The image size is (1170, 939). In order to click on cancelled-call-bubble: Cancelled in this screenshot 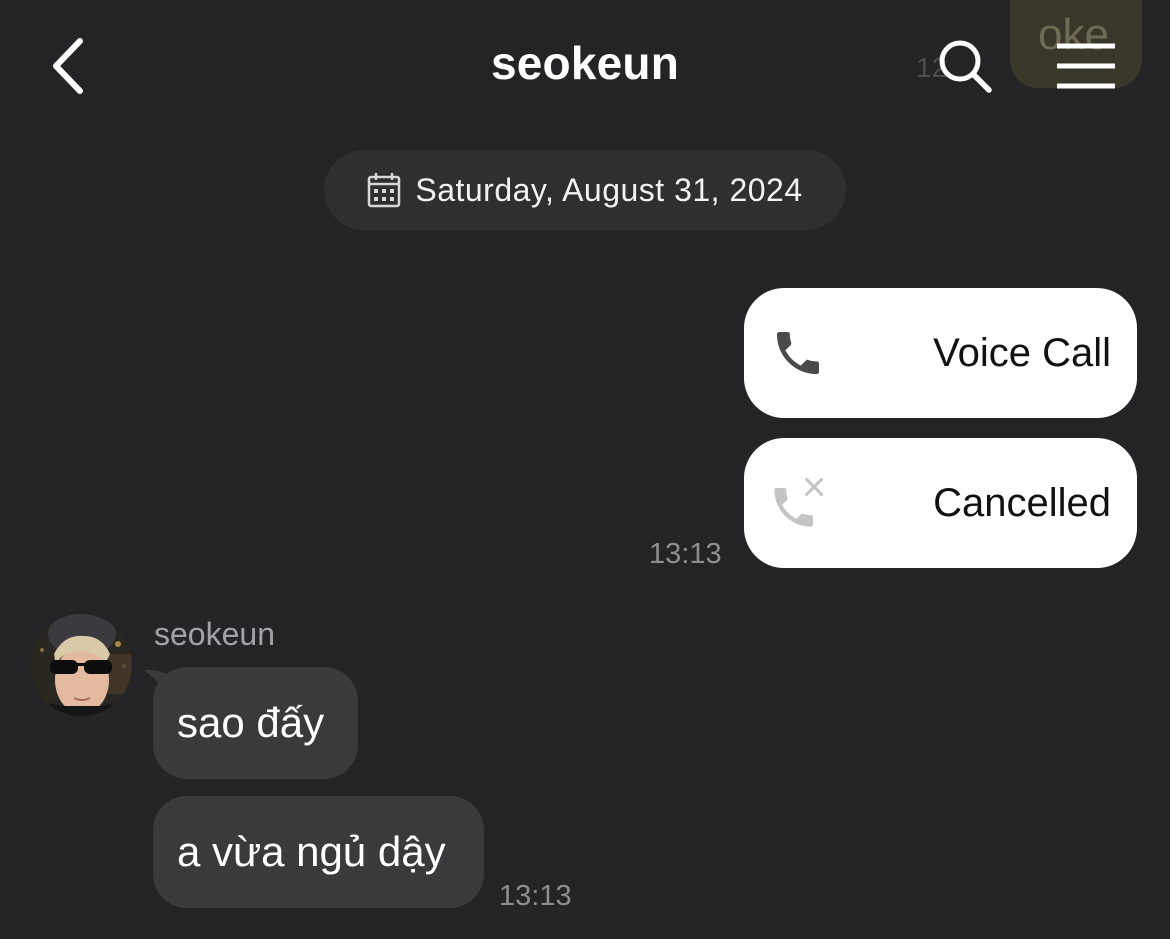, I will do `click(940, 503)`.